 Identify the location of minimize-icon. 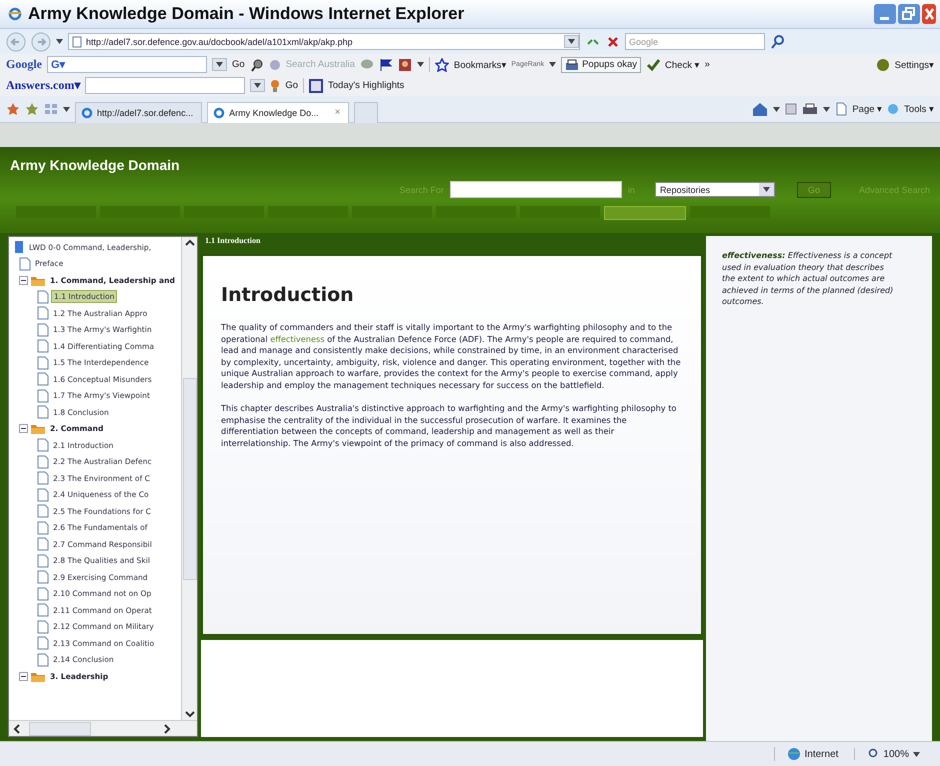
(885, 14).